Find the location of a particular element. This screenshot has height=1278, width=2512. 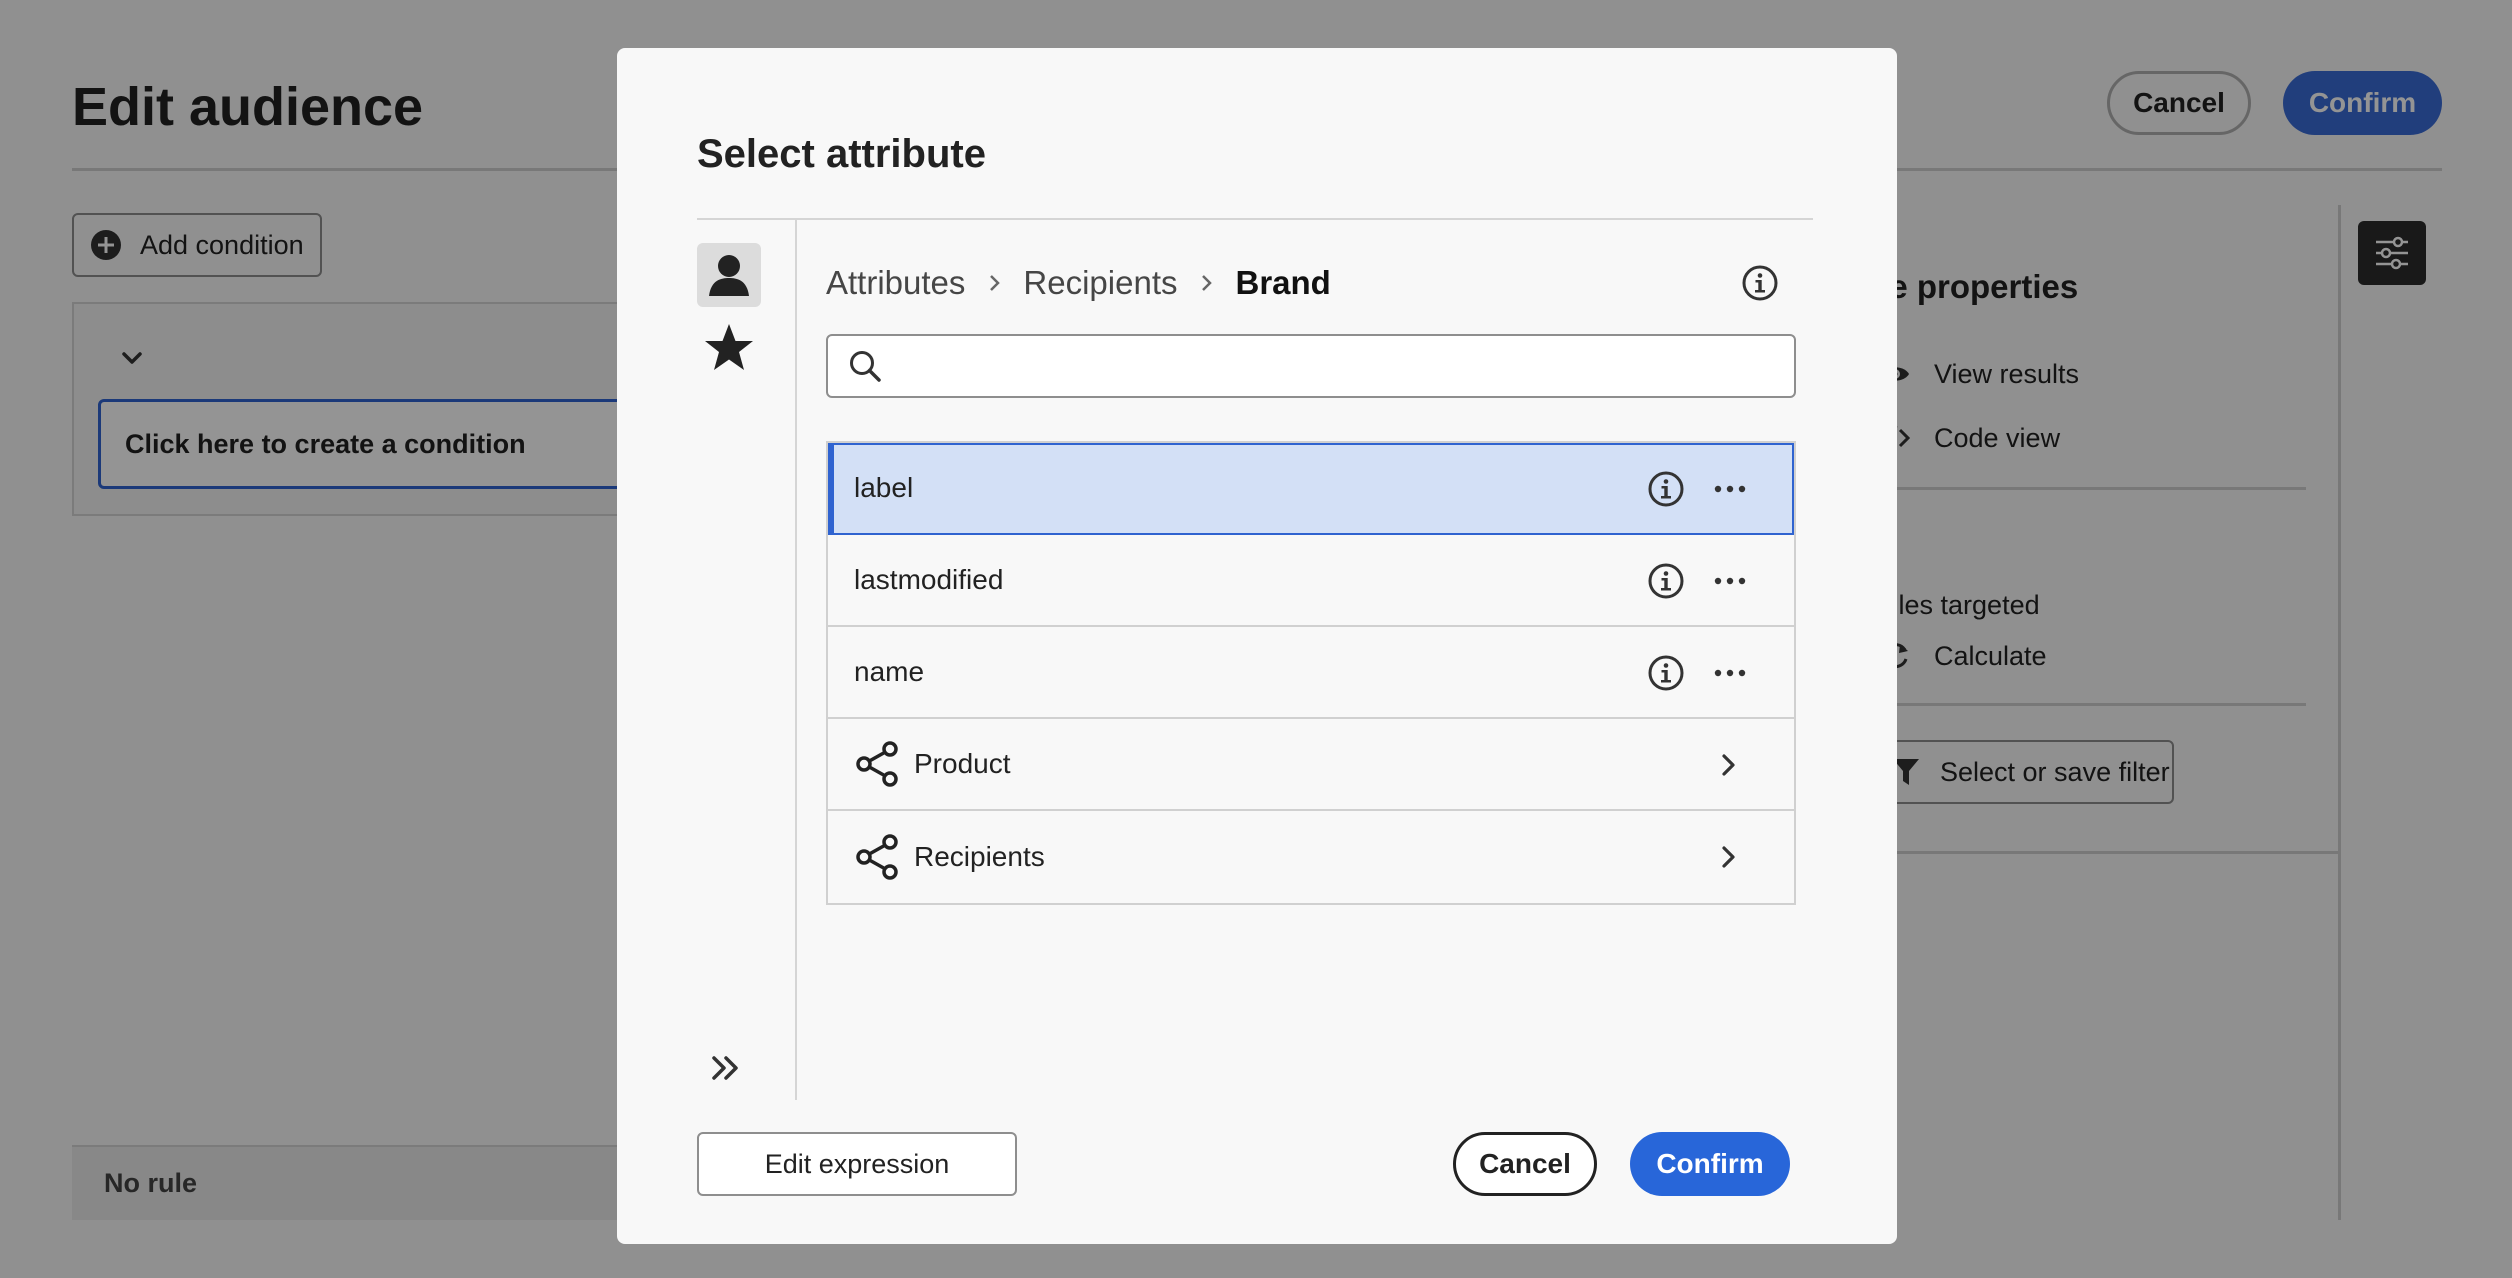

link-row-product: Product is located at coordinates (1311, 765).